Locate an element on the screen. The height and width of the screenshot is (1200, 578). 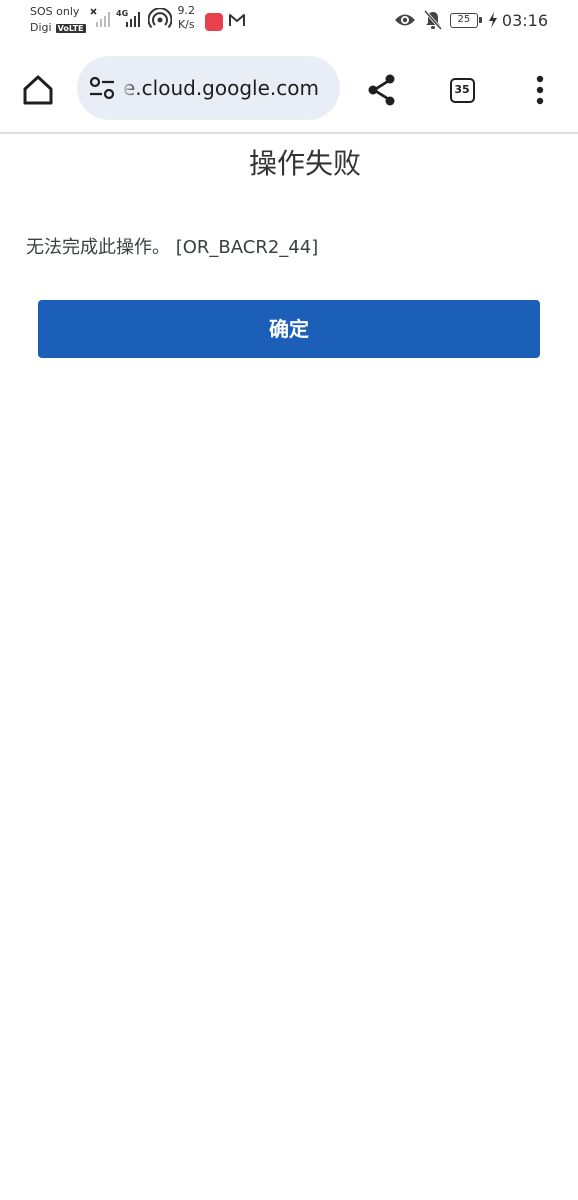
more-menu-button is located at coordinates (540, 90).